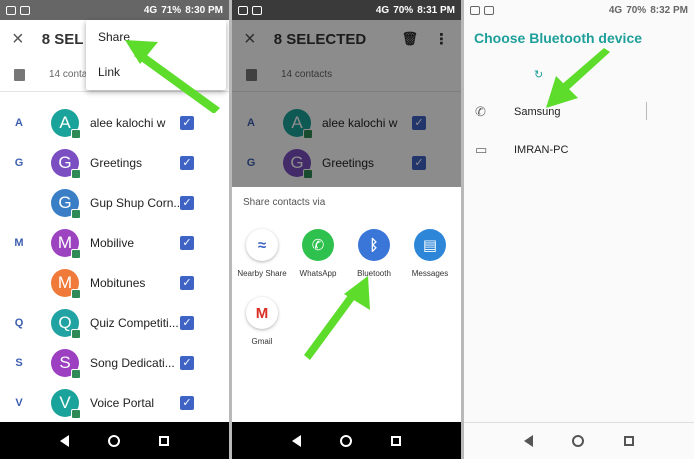  I want to click on share-target-label: Nearby Share, so click(262, 273).